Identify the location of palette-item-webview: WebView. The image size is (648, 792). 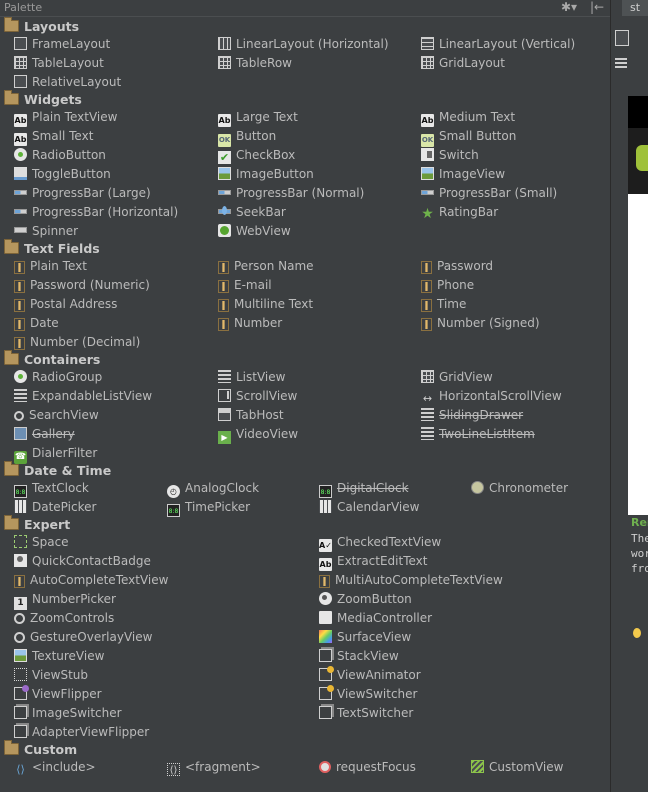
(254, 231).